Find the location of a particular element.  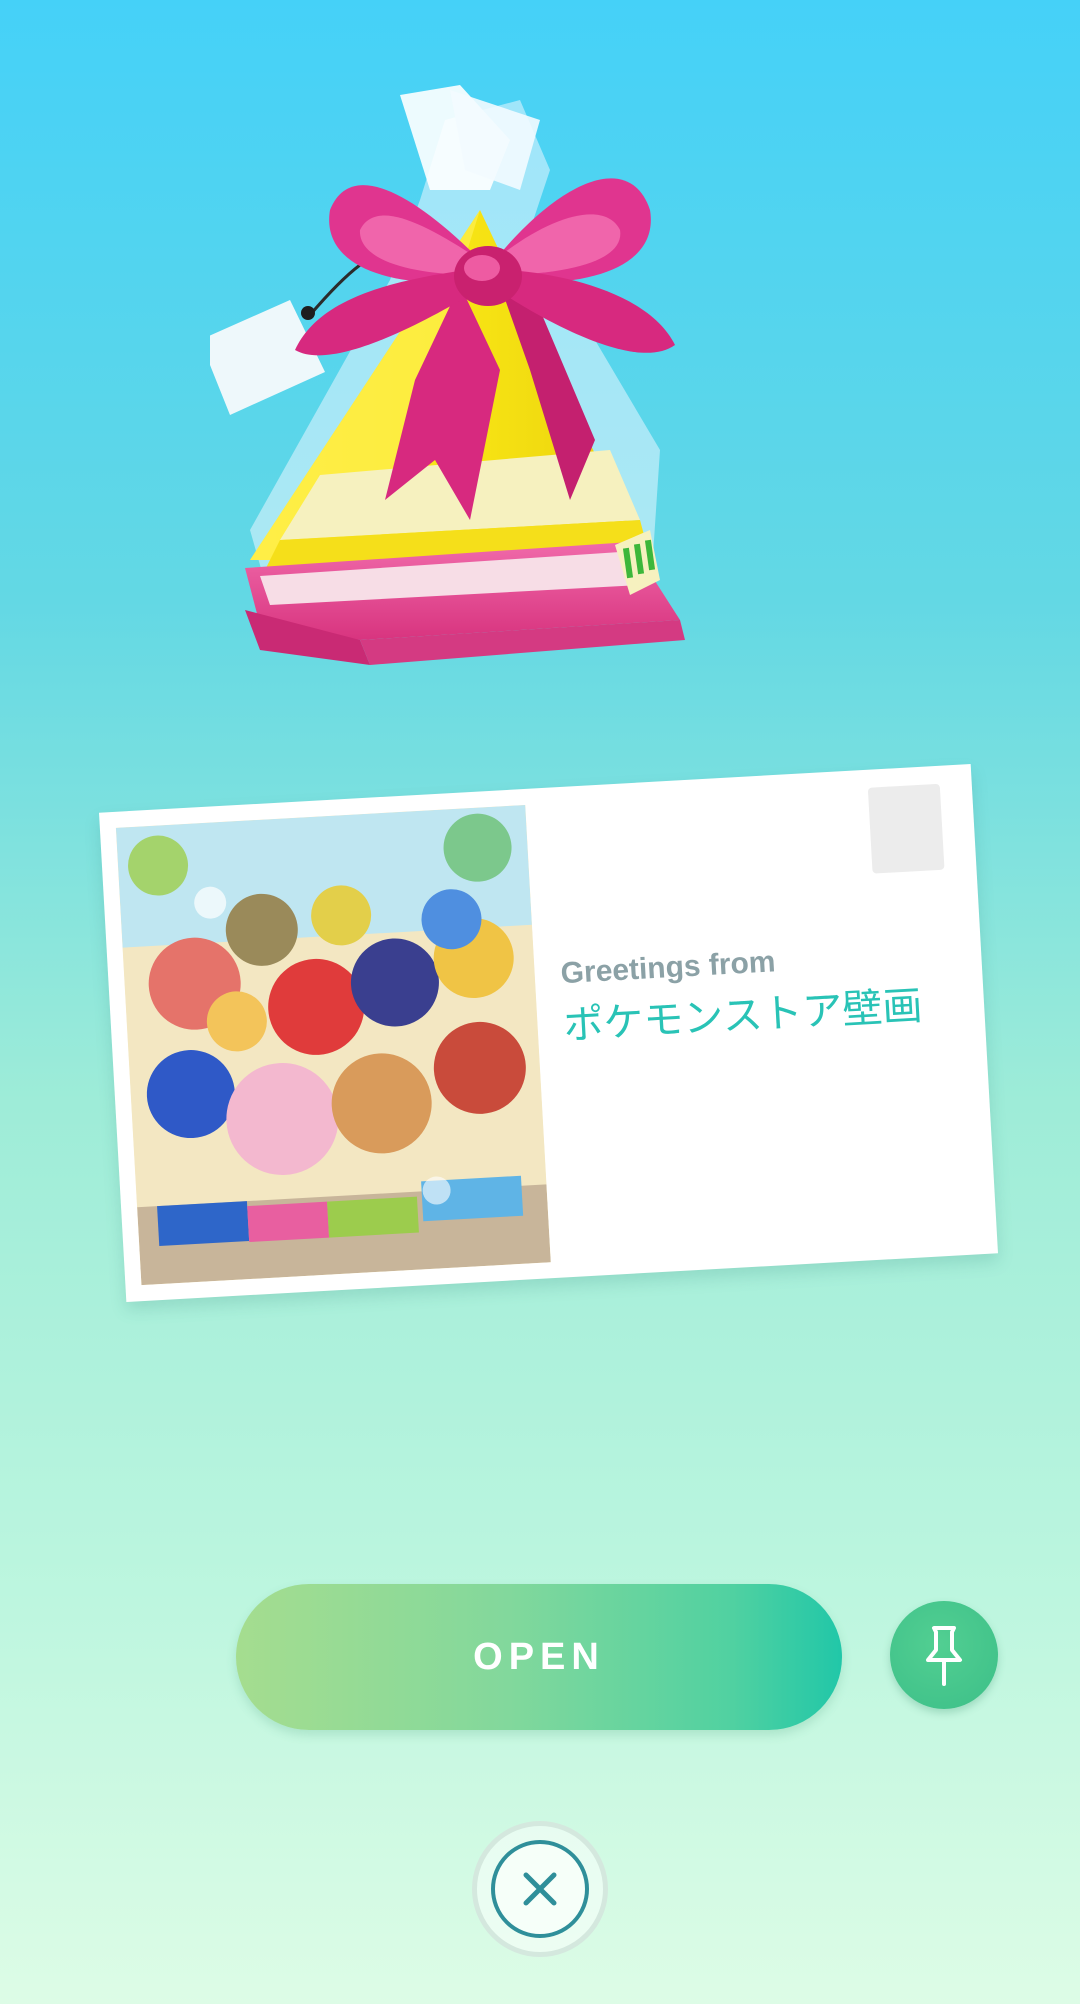

open-button-label: OPEN is located at coordinates (539, 1656).